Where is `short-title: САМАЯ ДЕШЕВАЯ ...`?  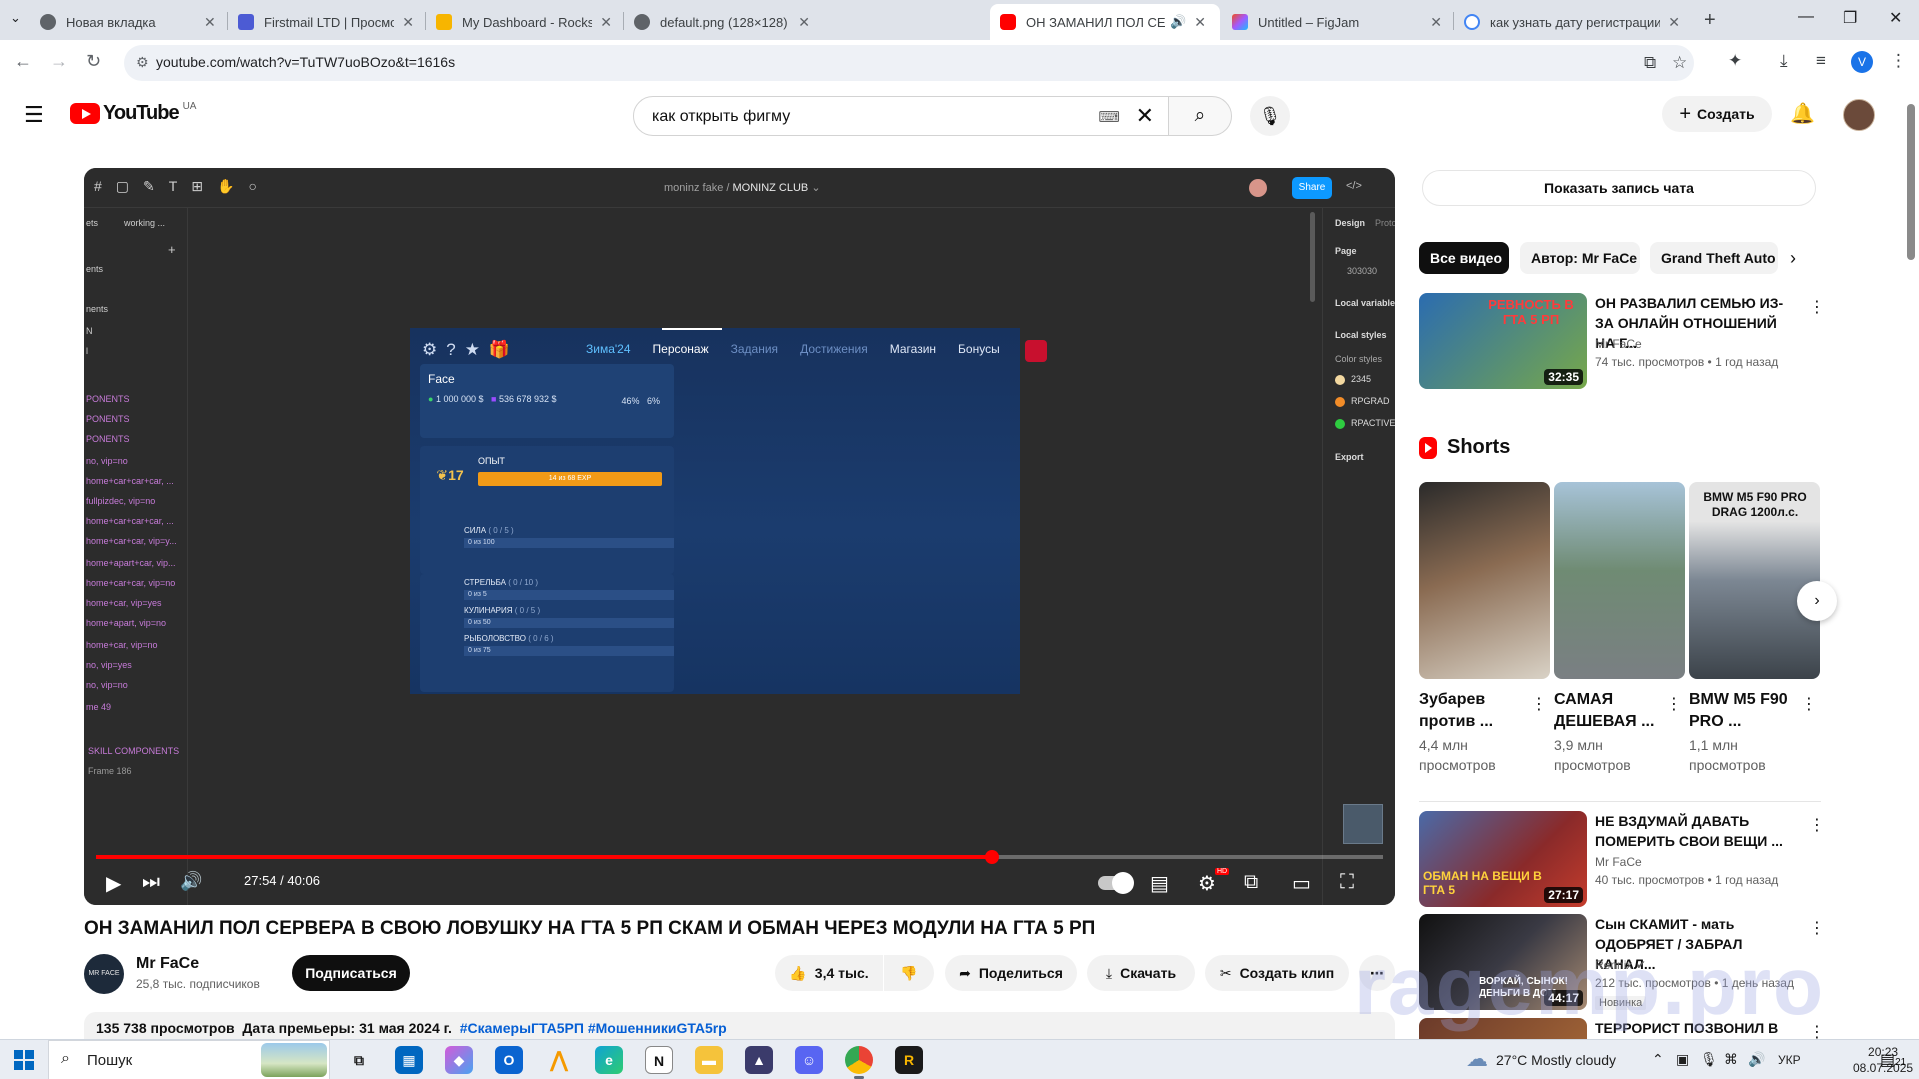
short-title: САМАЯ ДЕШЕВАЯ ... is located at coordinates (1609, 711).